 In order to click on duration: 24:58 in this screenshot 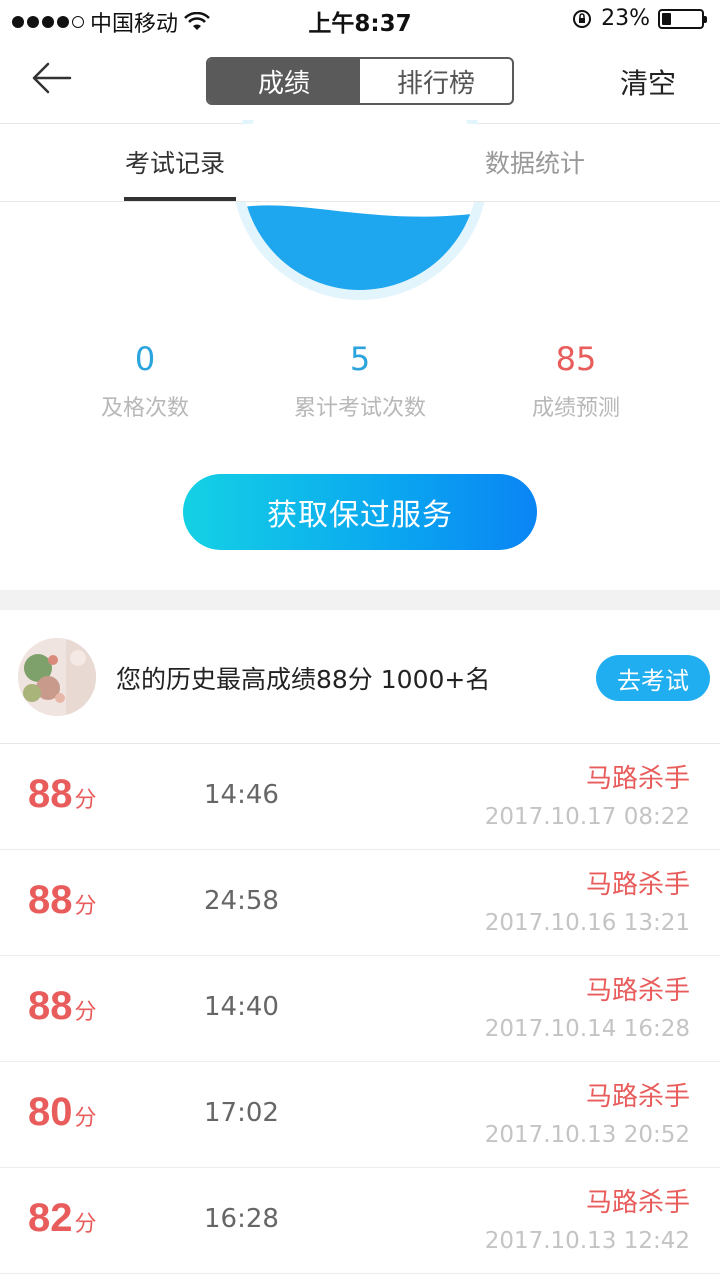, I will do `click(241, 901)`.